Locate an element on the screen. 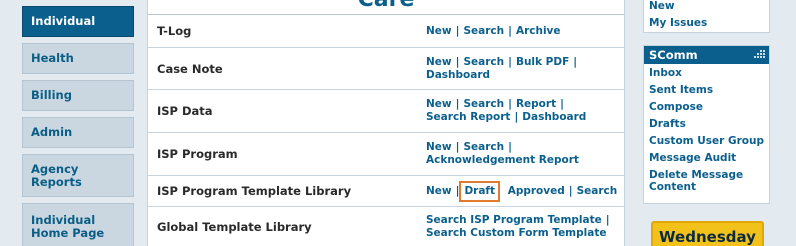 The width and height of the screenshot is (796, 246). nav-item-label: Billing is located at coordinates (51, 95).